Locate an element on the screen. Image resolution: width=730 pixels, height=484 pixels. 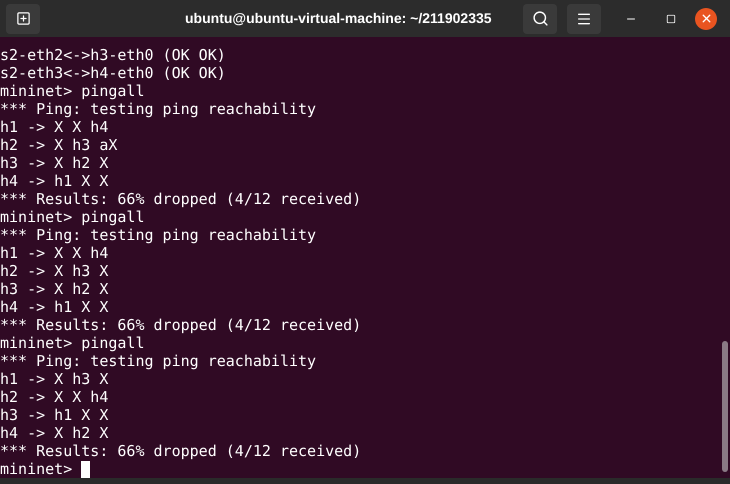
terminal-line: h1 -> X h3 X is located at coordinates (54, 379).